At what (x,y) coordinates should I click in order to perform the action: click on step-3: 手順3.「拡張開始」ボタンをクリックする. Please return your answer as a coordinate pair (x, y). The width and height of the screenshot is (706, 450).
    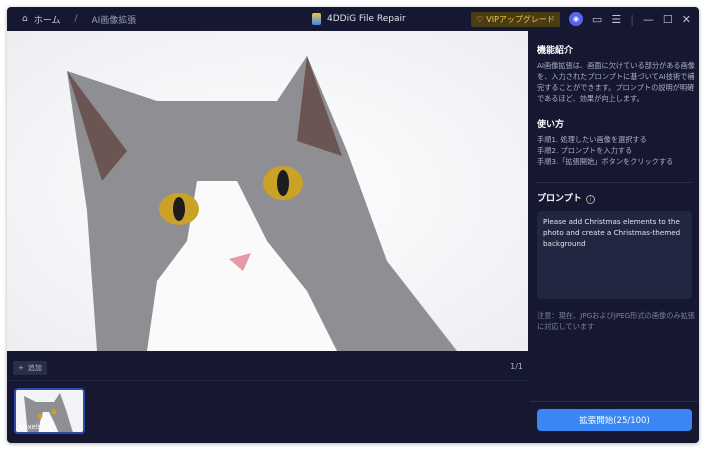
    Looking at the image, I should click on (605, 161).